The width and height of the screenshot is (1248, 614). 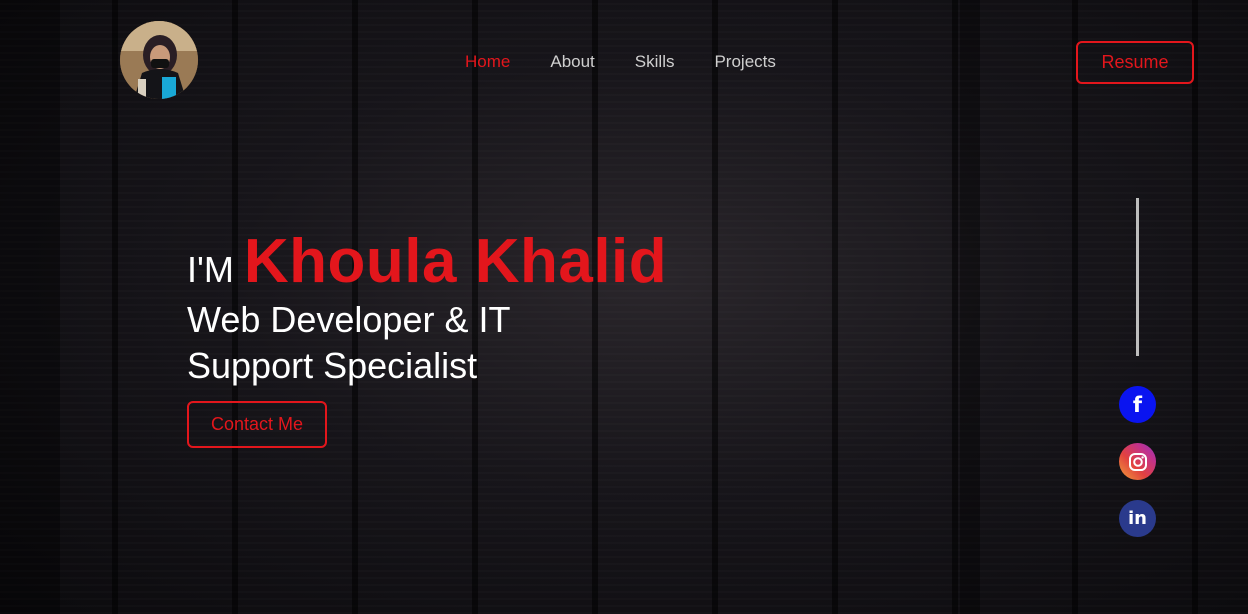 I want to click on hero-role: Web Developer & IT Support Specialist, so click(x=348, y=342).